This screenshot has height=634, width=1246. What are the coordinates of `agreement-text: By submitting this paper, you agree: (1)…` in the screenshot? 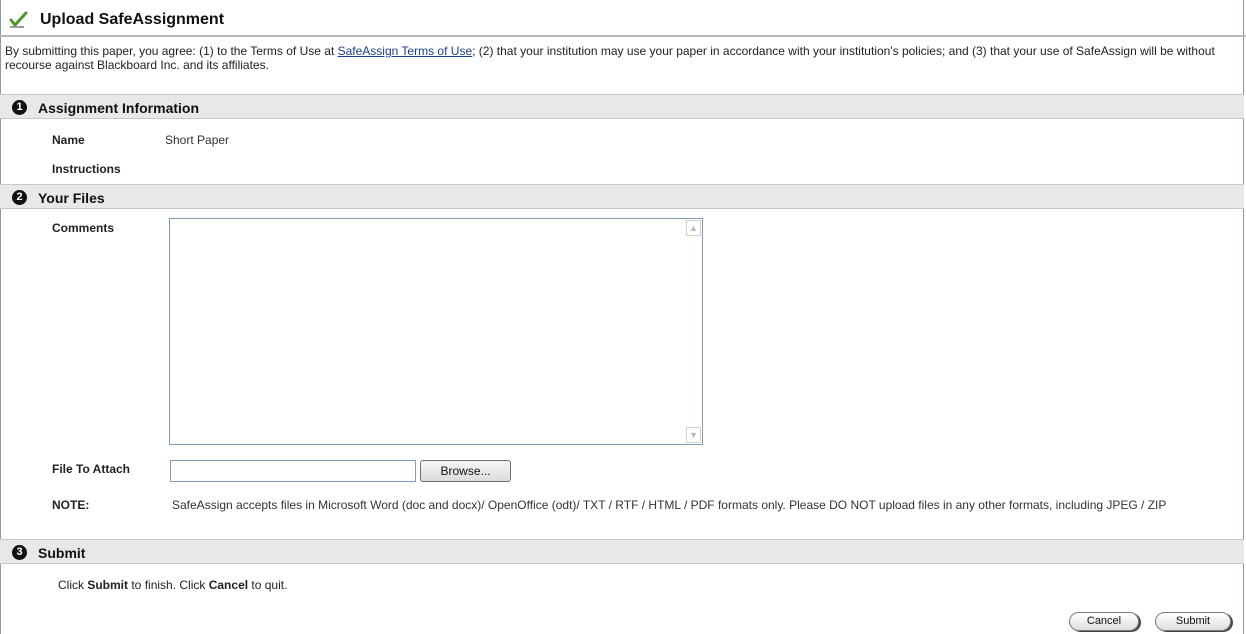 It's located at (621, 58).